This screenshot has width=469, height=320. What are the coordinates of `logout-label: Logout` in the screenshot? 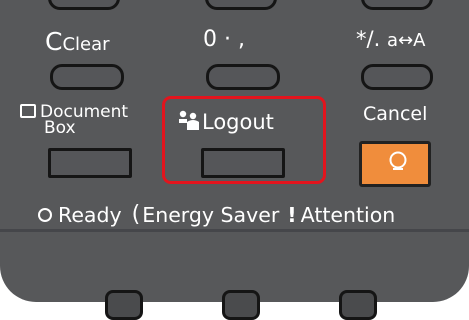 It's located at (225, 122).